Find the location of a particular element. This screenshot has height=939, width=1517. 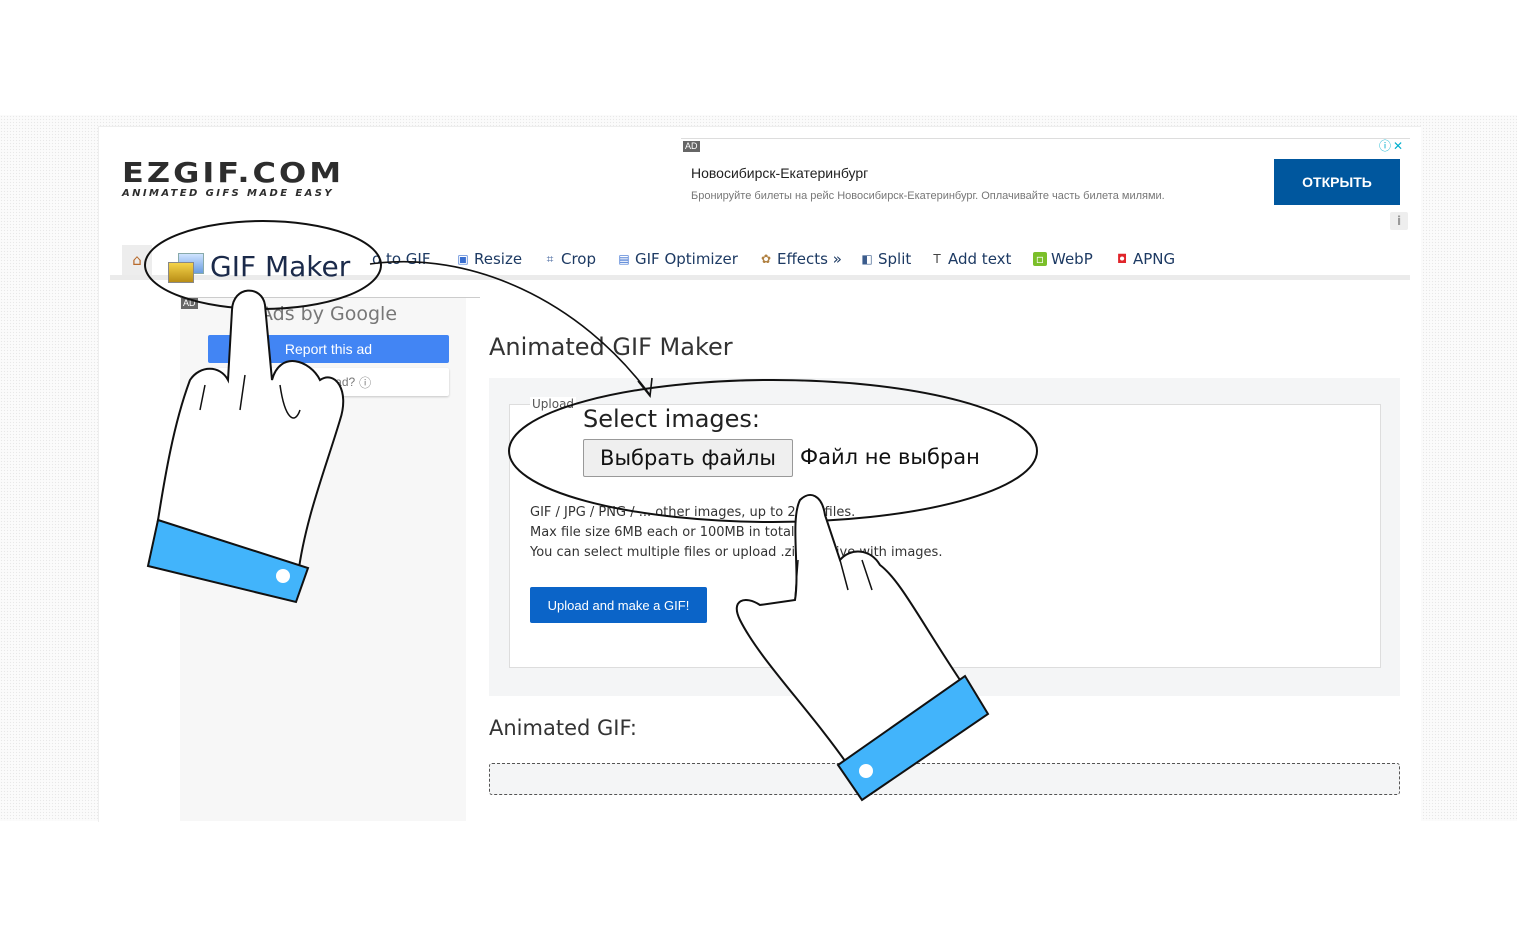

upload-make-gif-button: Upload and make a GIF! is located at coordinates (618, 605).